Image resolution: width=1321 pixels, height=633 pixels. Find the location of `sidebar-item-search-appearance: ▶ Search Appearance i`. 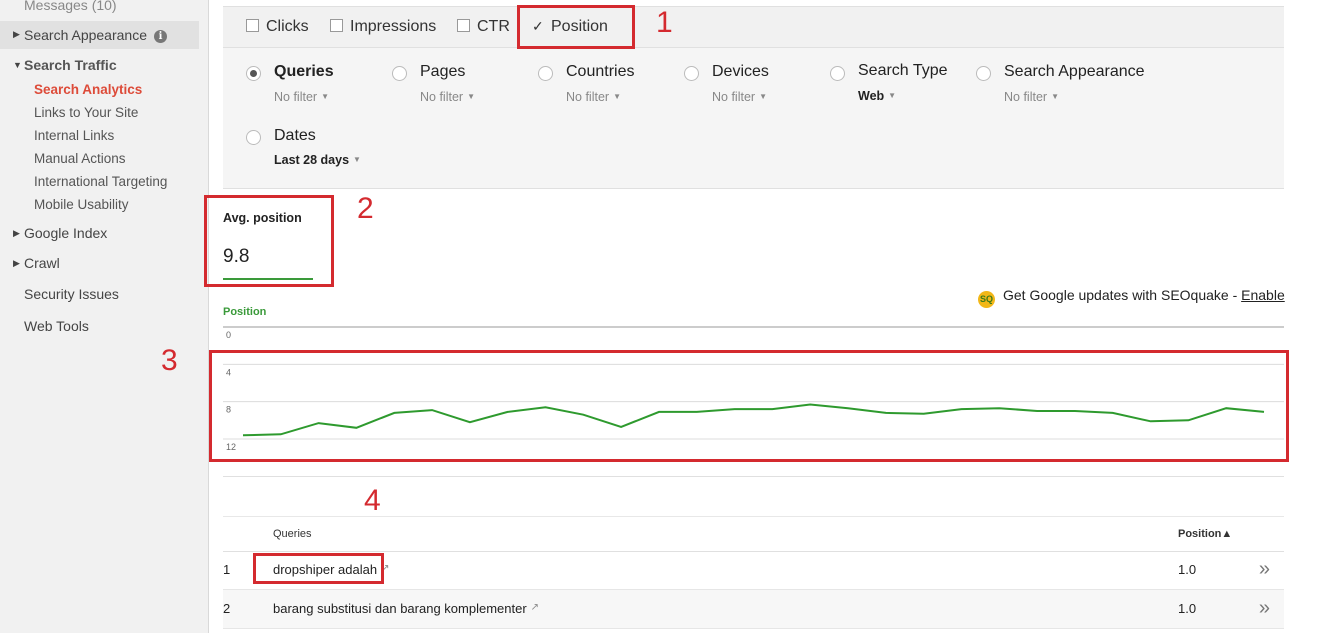

sidebar-item-search-appearance: ▶ Search Appearance i is located at coordinates (99, 35).